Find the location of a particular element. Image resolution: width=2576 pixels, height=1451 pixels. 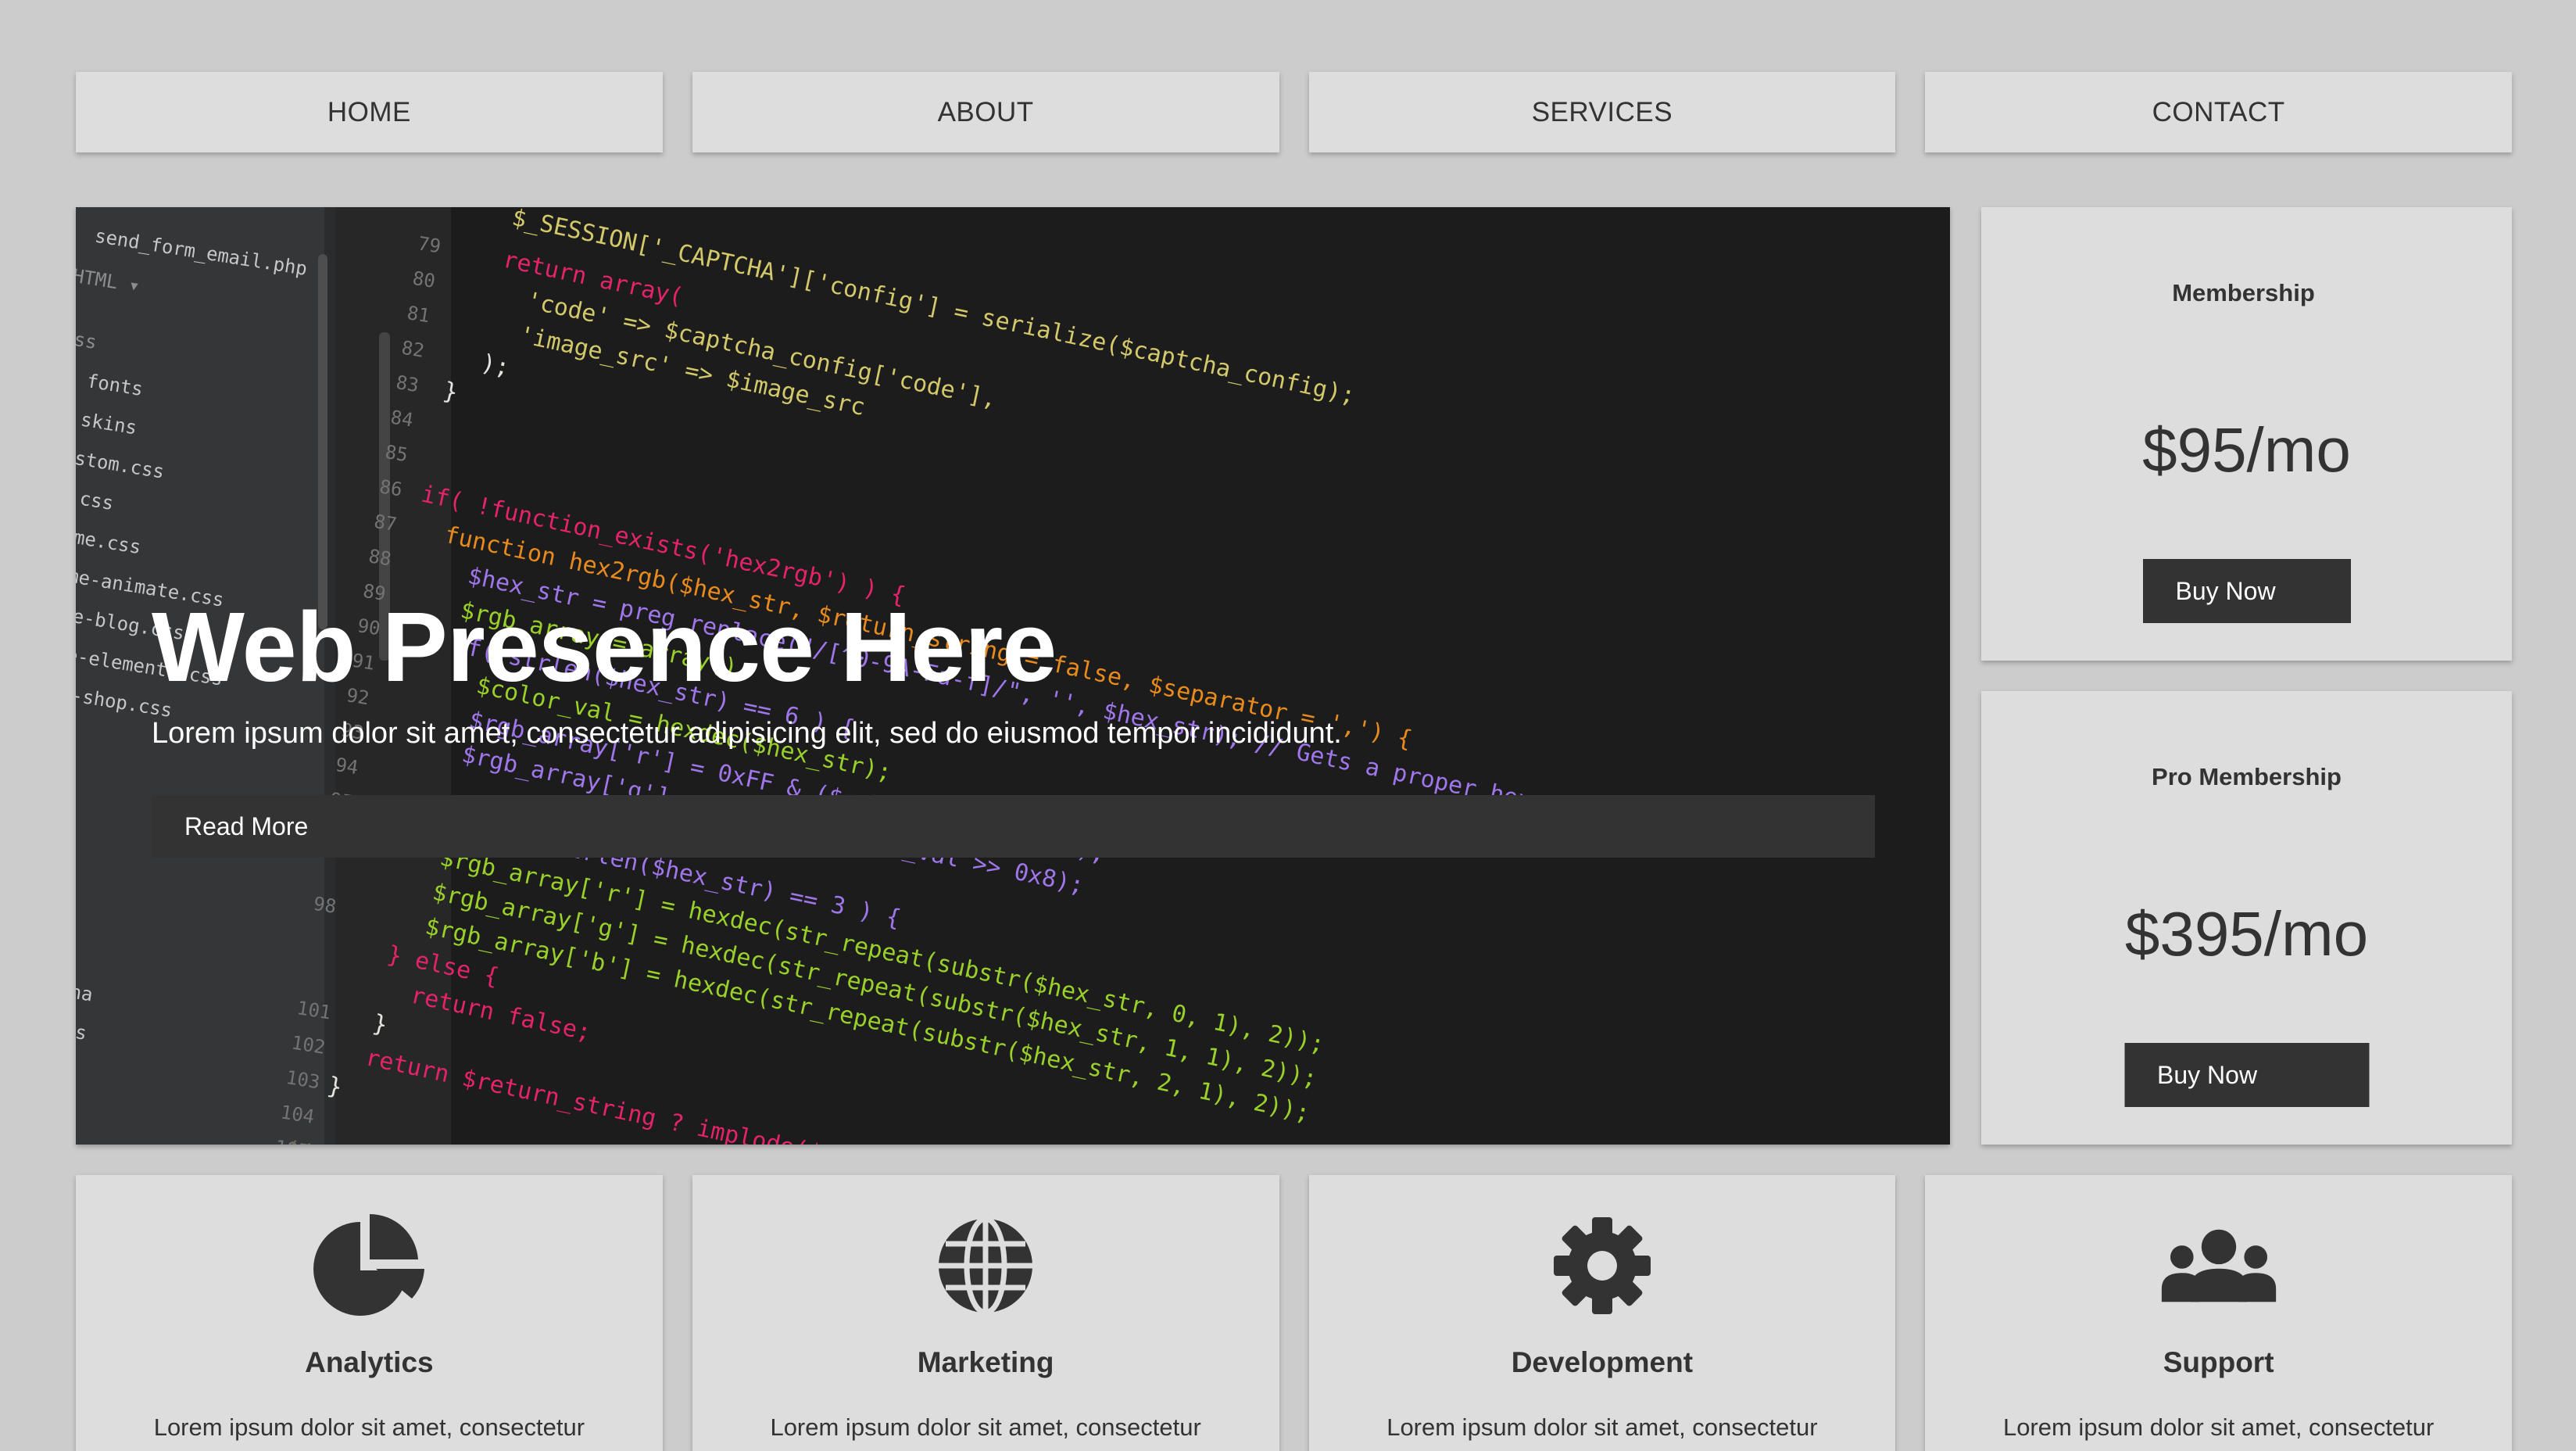

pricing-plan-name: Pro Membership is located at coordinates (2247, 776).